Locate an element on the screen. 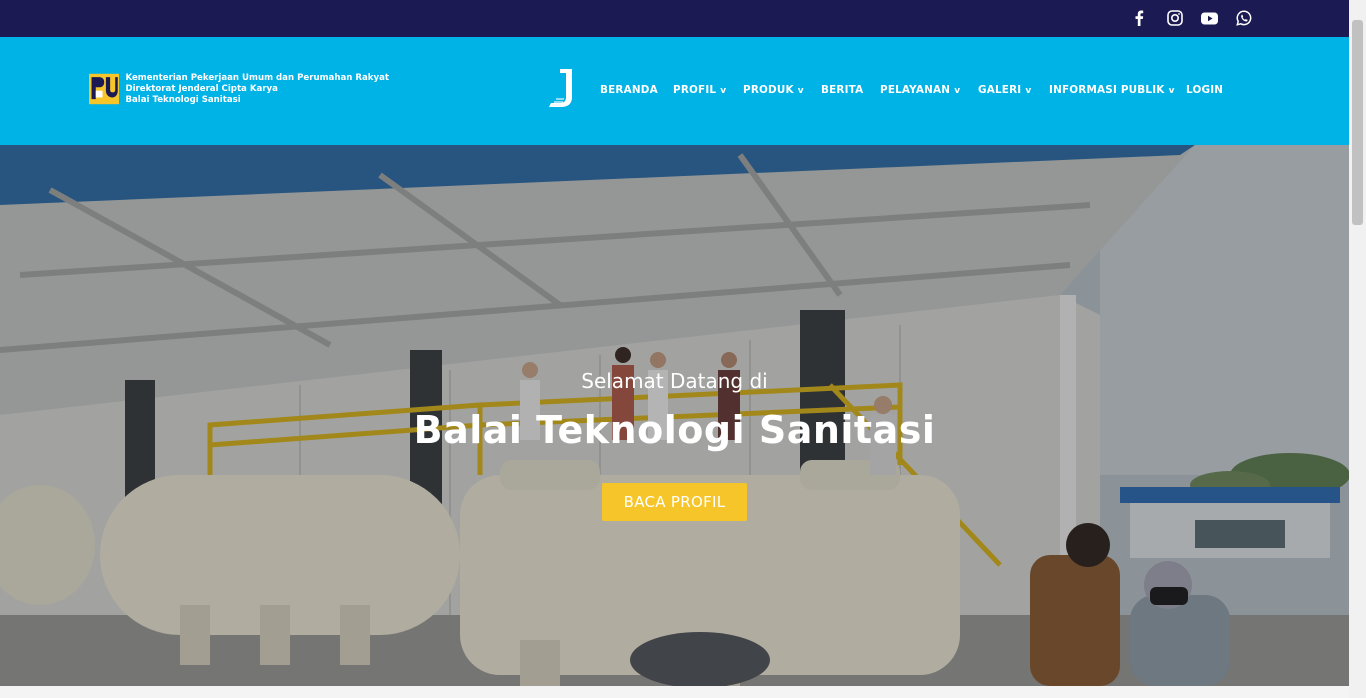 This screenshot has height=698, width=1366. nav-label: INFORMASI PUBLIK is located at coordinates (1107, 90).